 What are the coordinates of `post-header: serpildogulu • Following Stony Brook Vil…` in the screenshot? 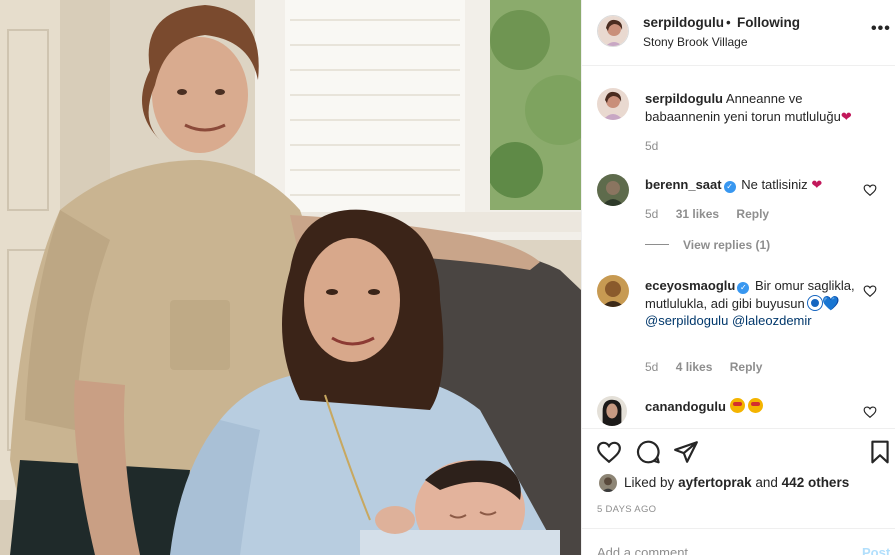 It's located at (738, 33).